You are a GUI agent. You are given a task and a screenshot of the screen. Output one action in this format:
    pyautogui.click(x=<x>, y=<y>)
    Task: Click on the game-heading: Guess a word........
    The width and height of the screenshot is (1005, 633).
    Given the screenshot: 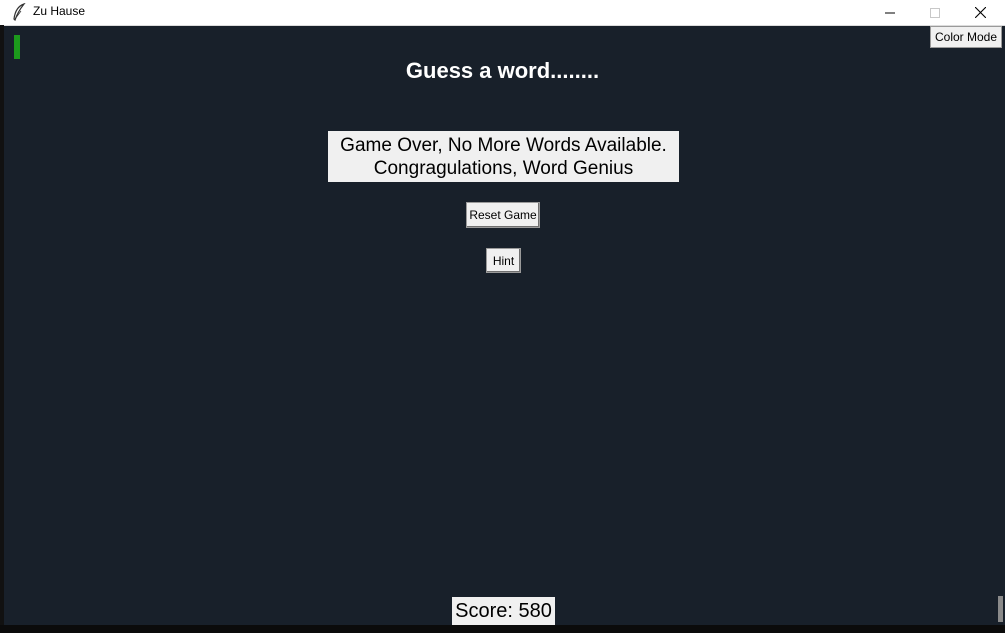 What is the action you would take?
    pyautogui.click(x=502, y=70)
    